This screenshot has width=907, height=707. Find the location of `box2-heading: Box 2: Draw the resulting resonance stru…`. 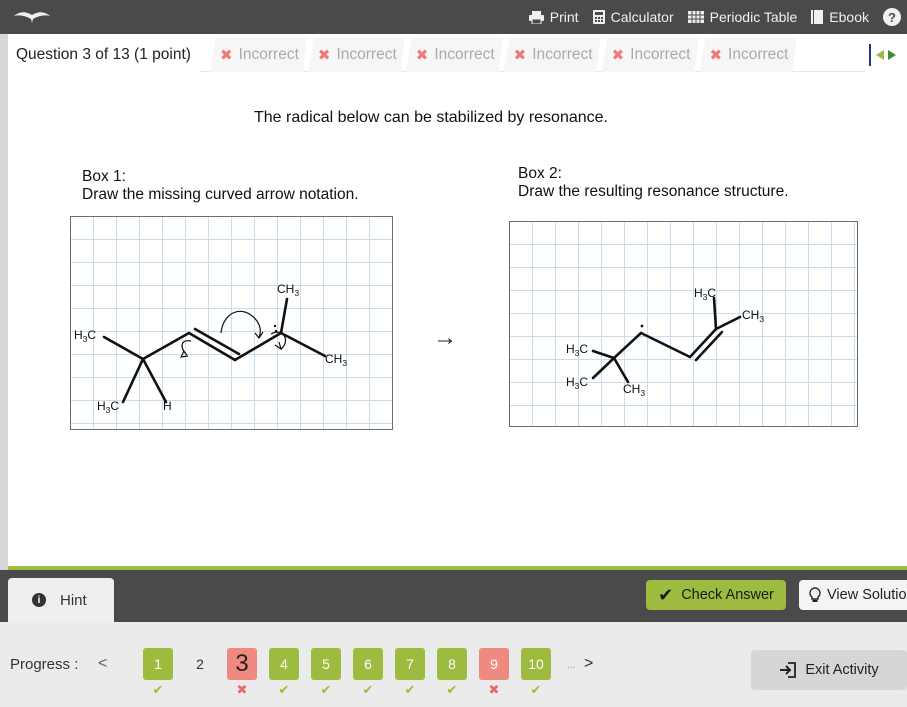

box2-heading: Box 2: Draw the resulting resonance stru… is located at coordinates (653, 183).